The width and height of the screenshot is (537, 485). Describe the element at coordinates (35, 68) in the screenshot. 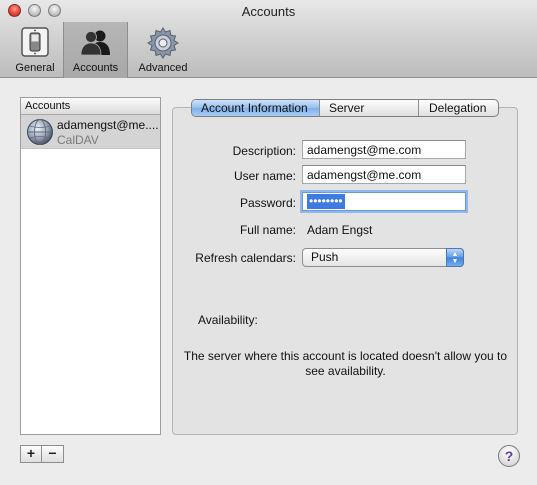

I see `toolbar-general-label: General` at that location.